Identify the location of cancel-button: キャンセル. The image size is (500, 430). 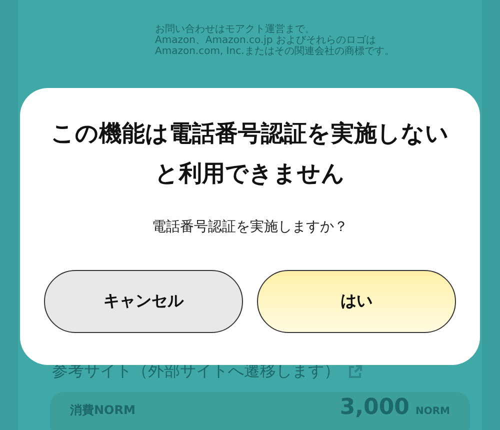
(143, 301).